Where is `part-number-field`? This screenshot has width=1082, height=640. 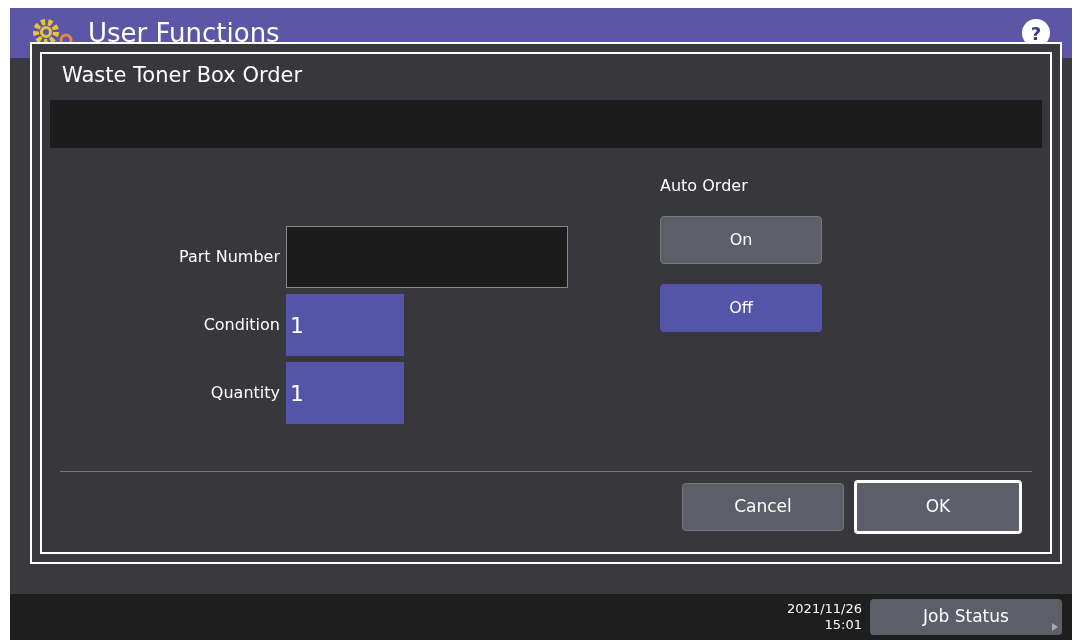 part-number-field is located at coordinates (427, 257).